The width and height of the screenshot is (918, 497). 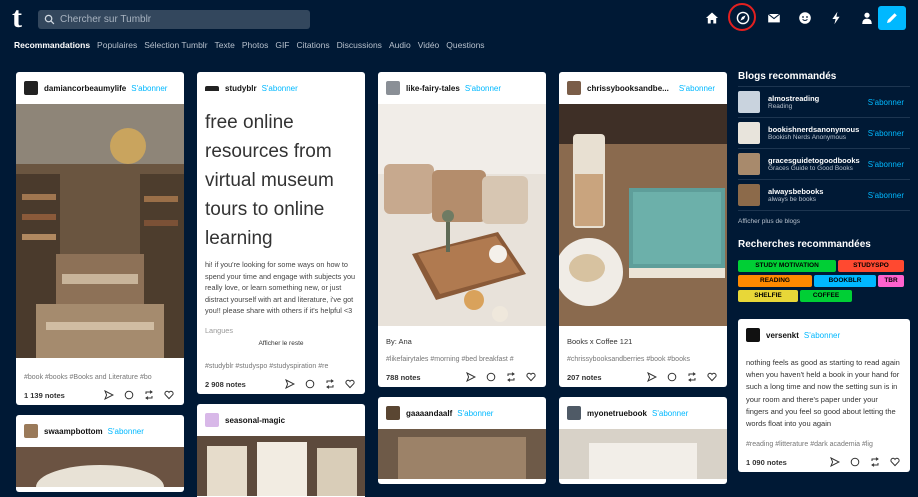 I want to click on search-pill-tbr: TBR, so click(x=891, y=281).